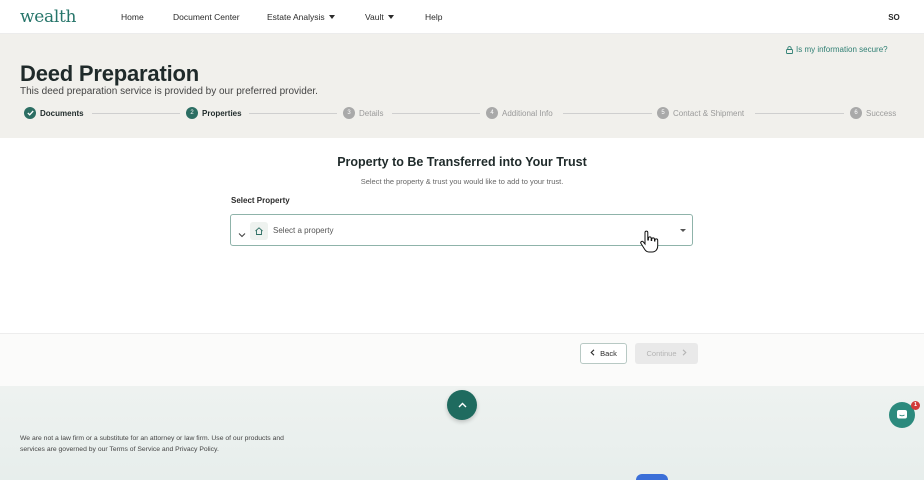 This screenshot has width=924, height=480. What do you see at coordinates (856, 113) in the screenshot?
I see `step-number: 6` at bounding box center [856, 113].